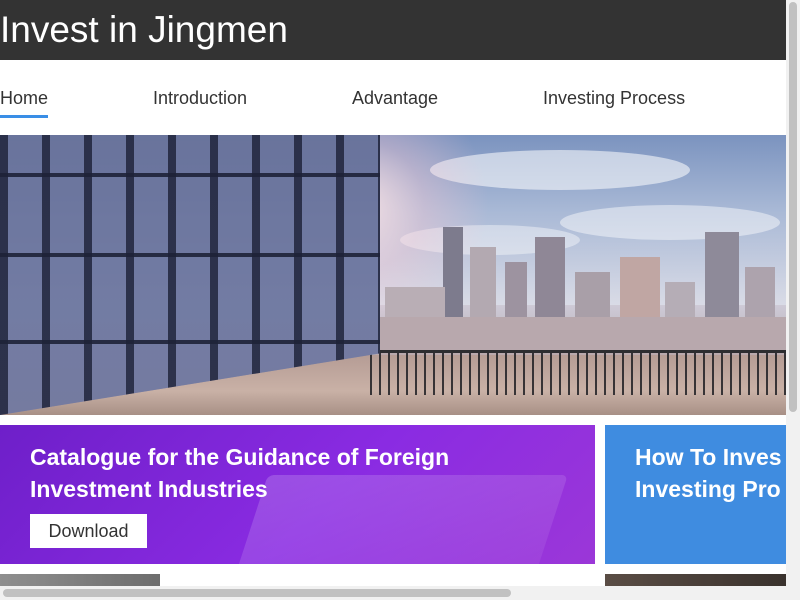 The height and width of the screenshot is (600, 800). What do you see at coordinates (793, 207) in the screenshot?
I see `vertical-scrollbar-thumb` at bounding box center [793, 207].